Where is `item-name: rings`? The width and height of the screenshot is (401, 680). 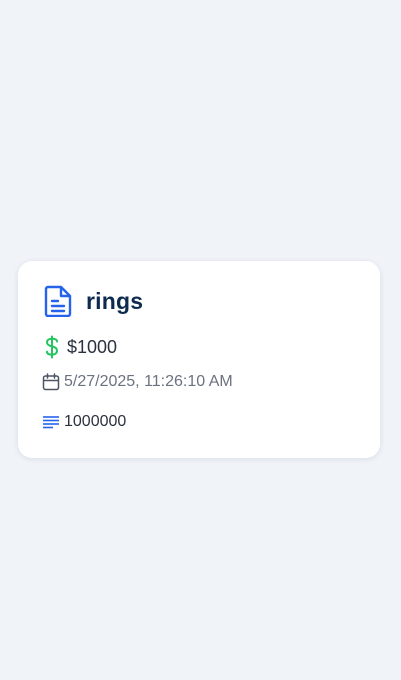
item-name: rings is located at coordinates (115, 300).